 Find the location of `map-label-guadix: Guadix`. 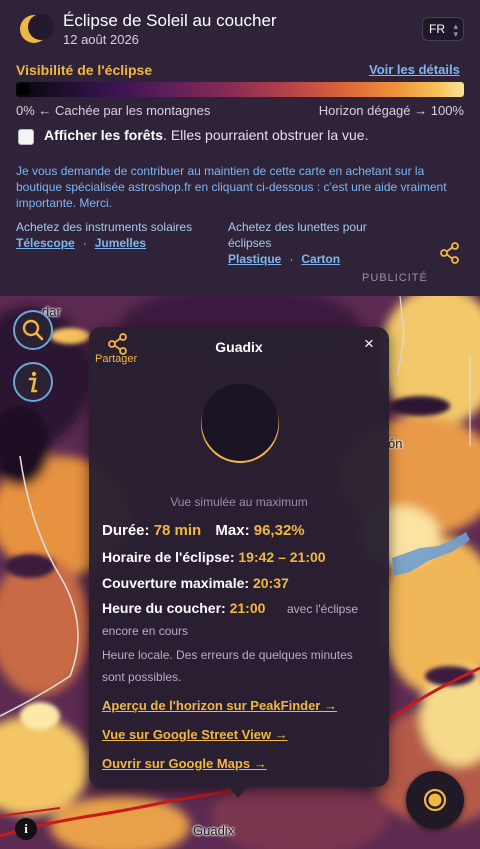

map-label-guadix: Guadix is located at coordinates (214, 830).